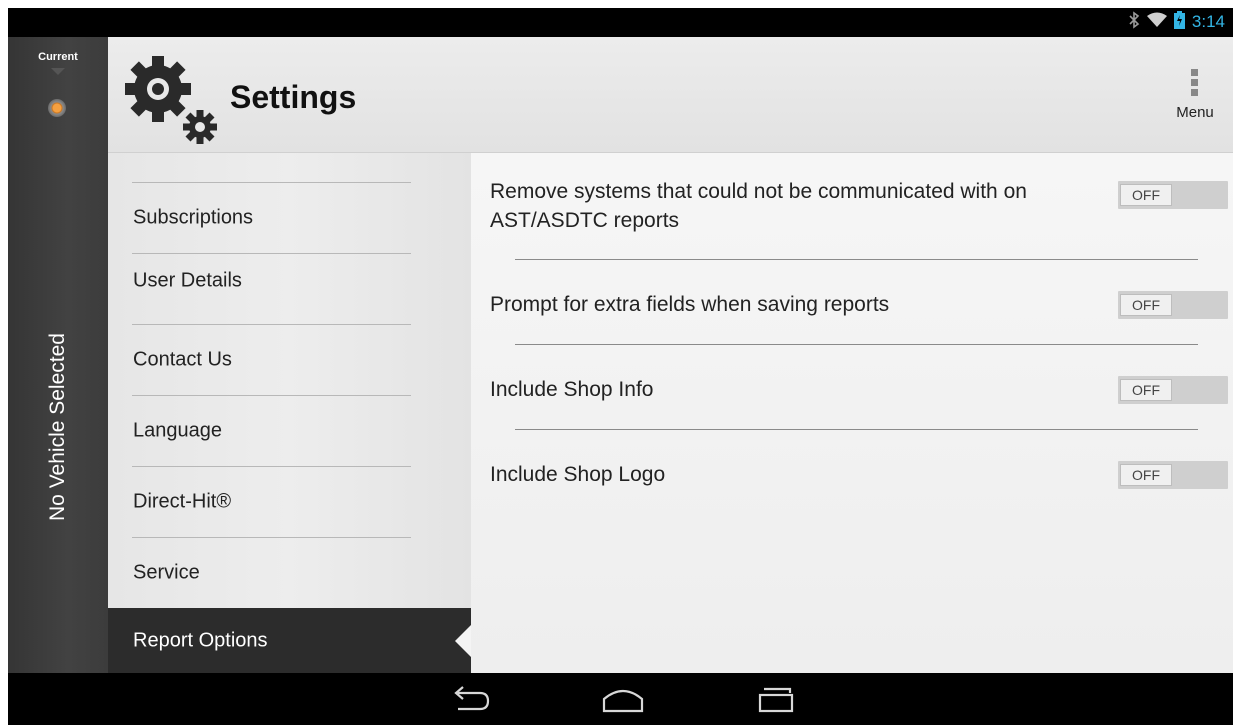 Image resolution: width=1233 pixels, height=725 pixels. Describe the element at coordinates (1156, 22) in the screenshot. I see `wifi-icon` at that location.